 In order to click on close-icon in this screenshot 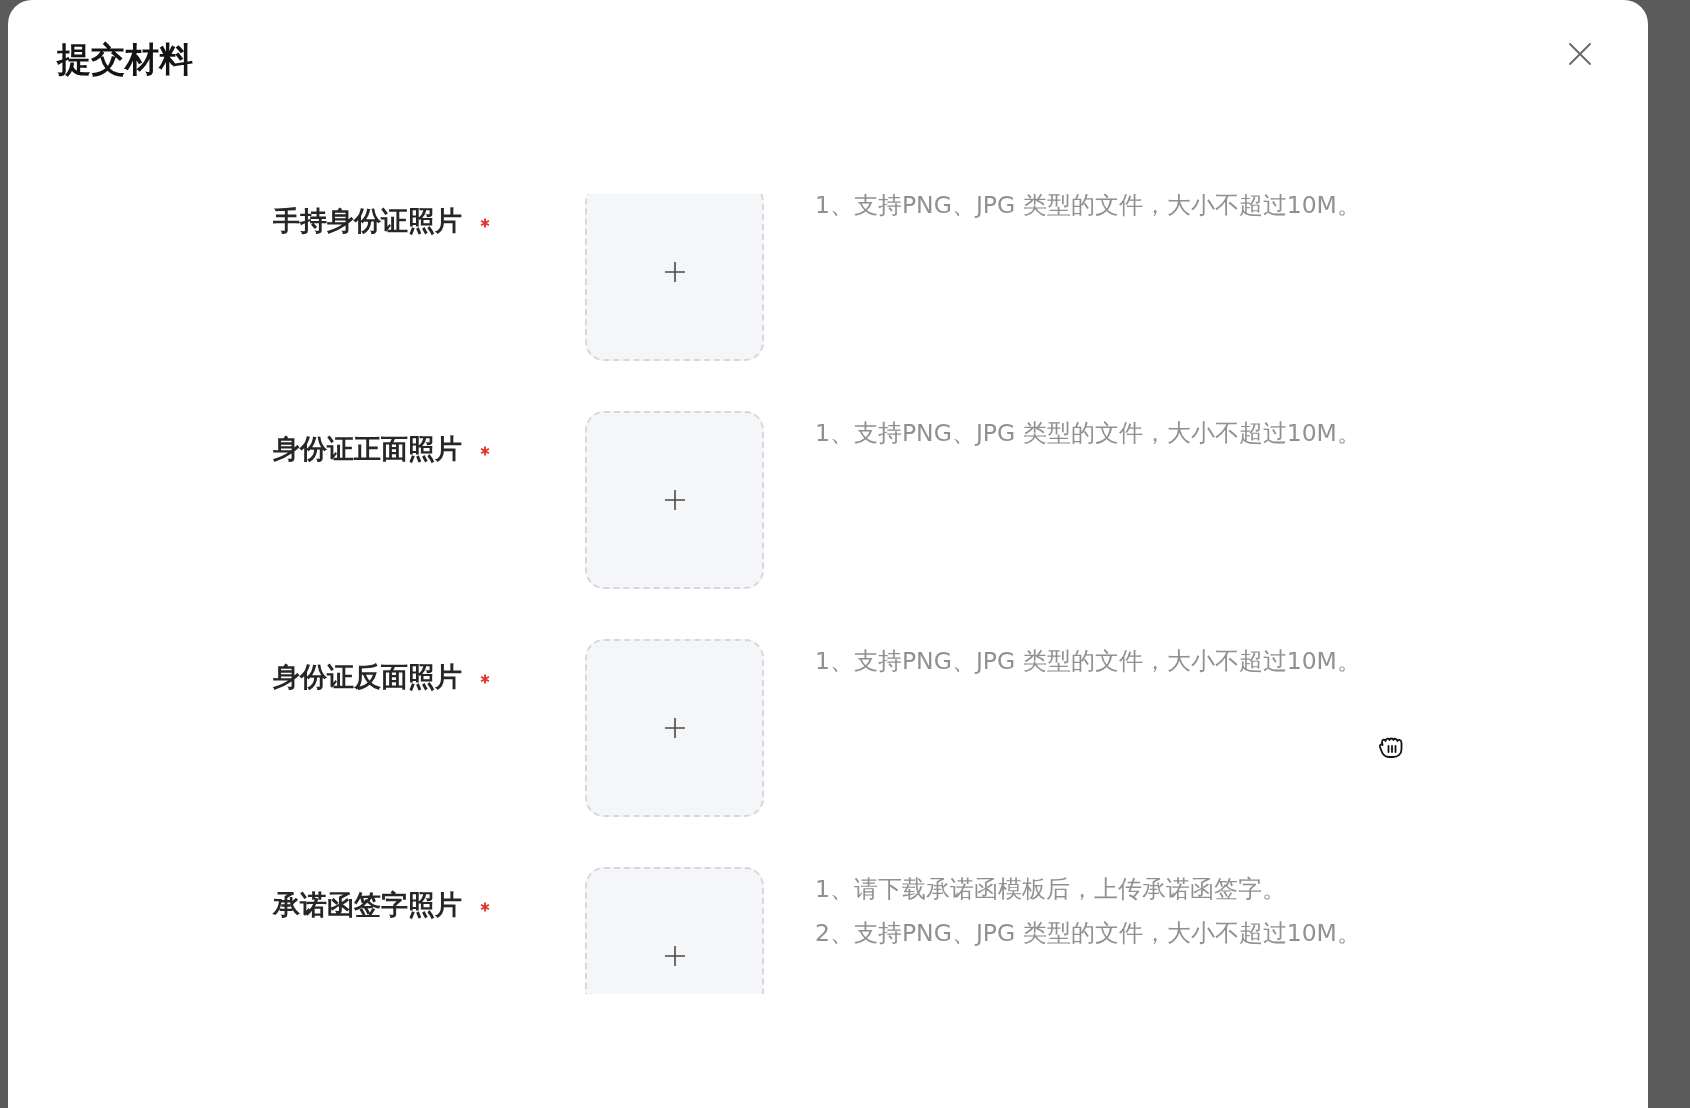, I will do `click(1580, 54)`.